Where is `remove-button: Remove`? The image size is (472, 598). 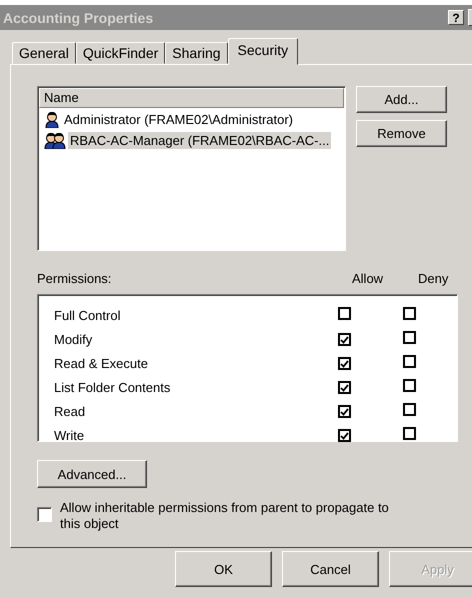
remove-button: Remove is located at coordinates (401, 133).